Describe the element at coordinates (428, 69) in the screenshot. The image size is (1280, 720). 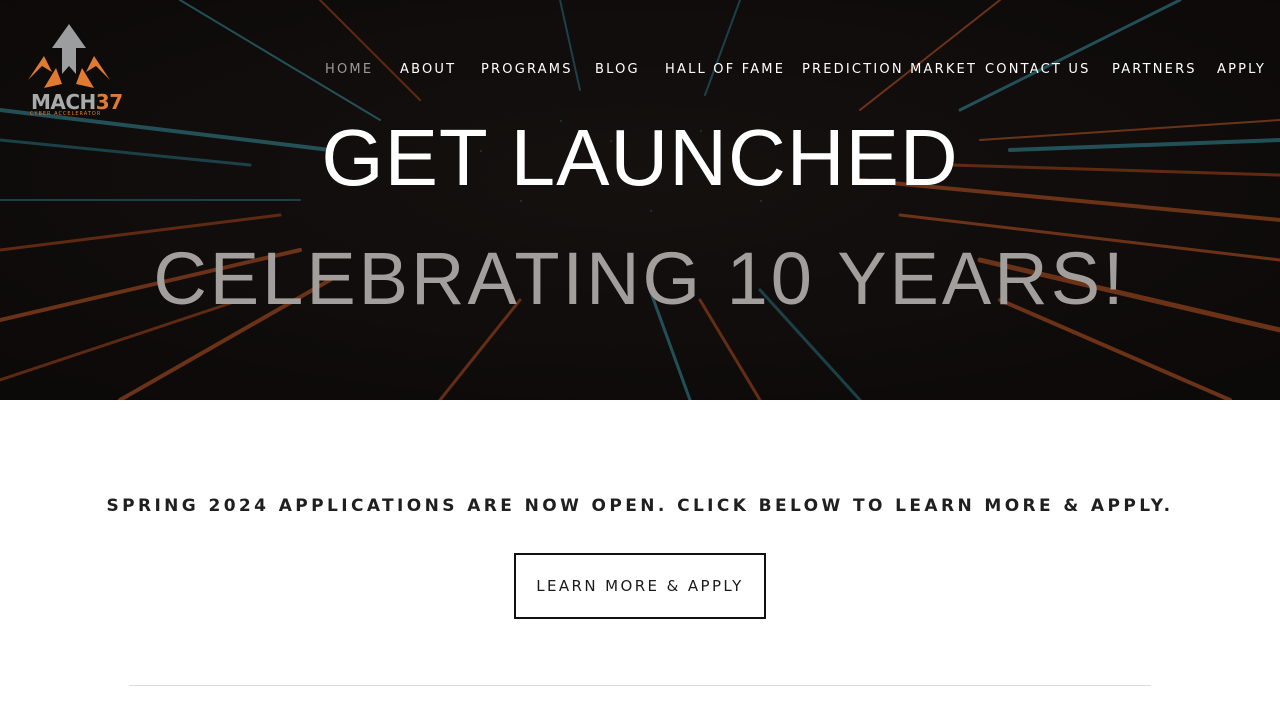
I see `nav-about: ABOUT` at that location.